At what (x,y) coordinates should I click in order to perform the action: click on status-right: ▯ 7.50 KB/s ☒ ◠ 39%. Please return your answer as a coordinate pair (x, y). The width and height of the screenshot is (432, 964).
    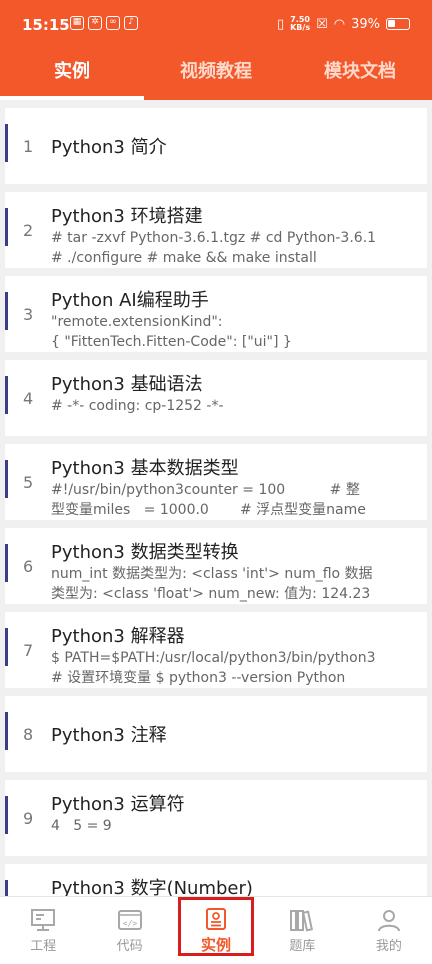
    Looking at the image, I should click on (343, 24).